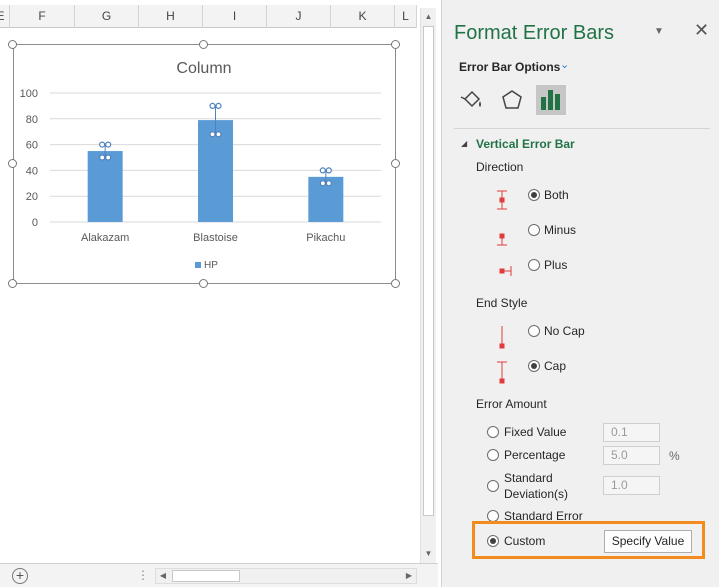 This screenshot has height=587, width=719. I want to click on column-header-f: F, so click(42, 16).